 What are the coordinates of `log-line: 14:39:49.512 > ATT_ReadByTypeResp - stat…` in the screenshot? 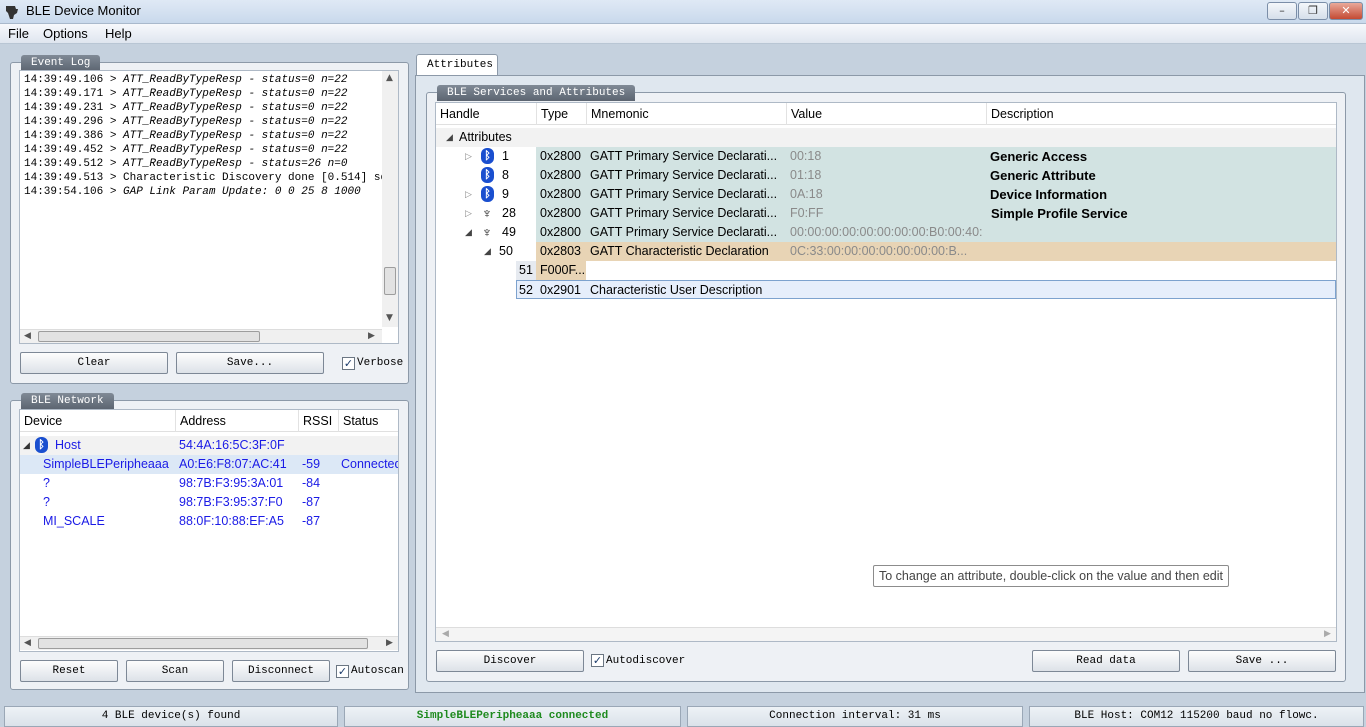 It's located at (186, 164).